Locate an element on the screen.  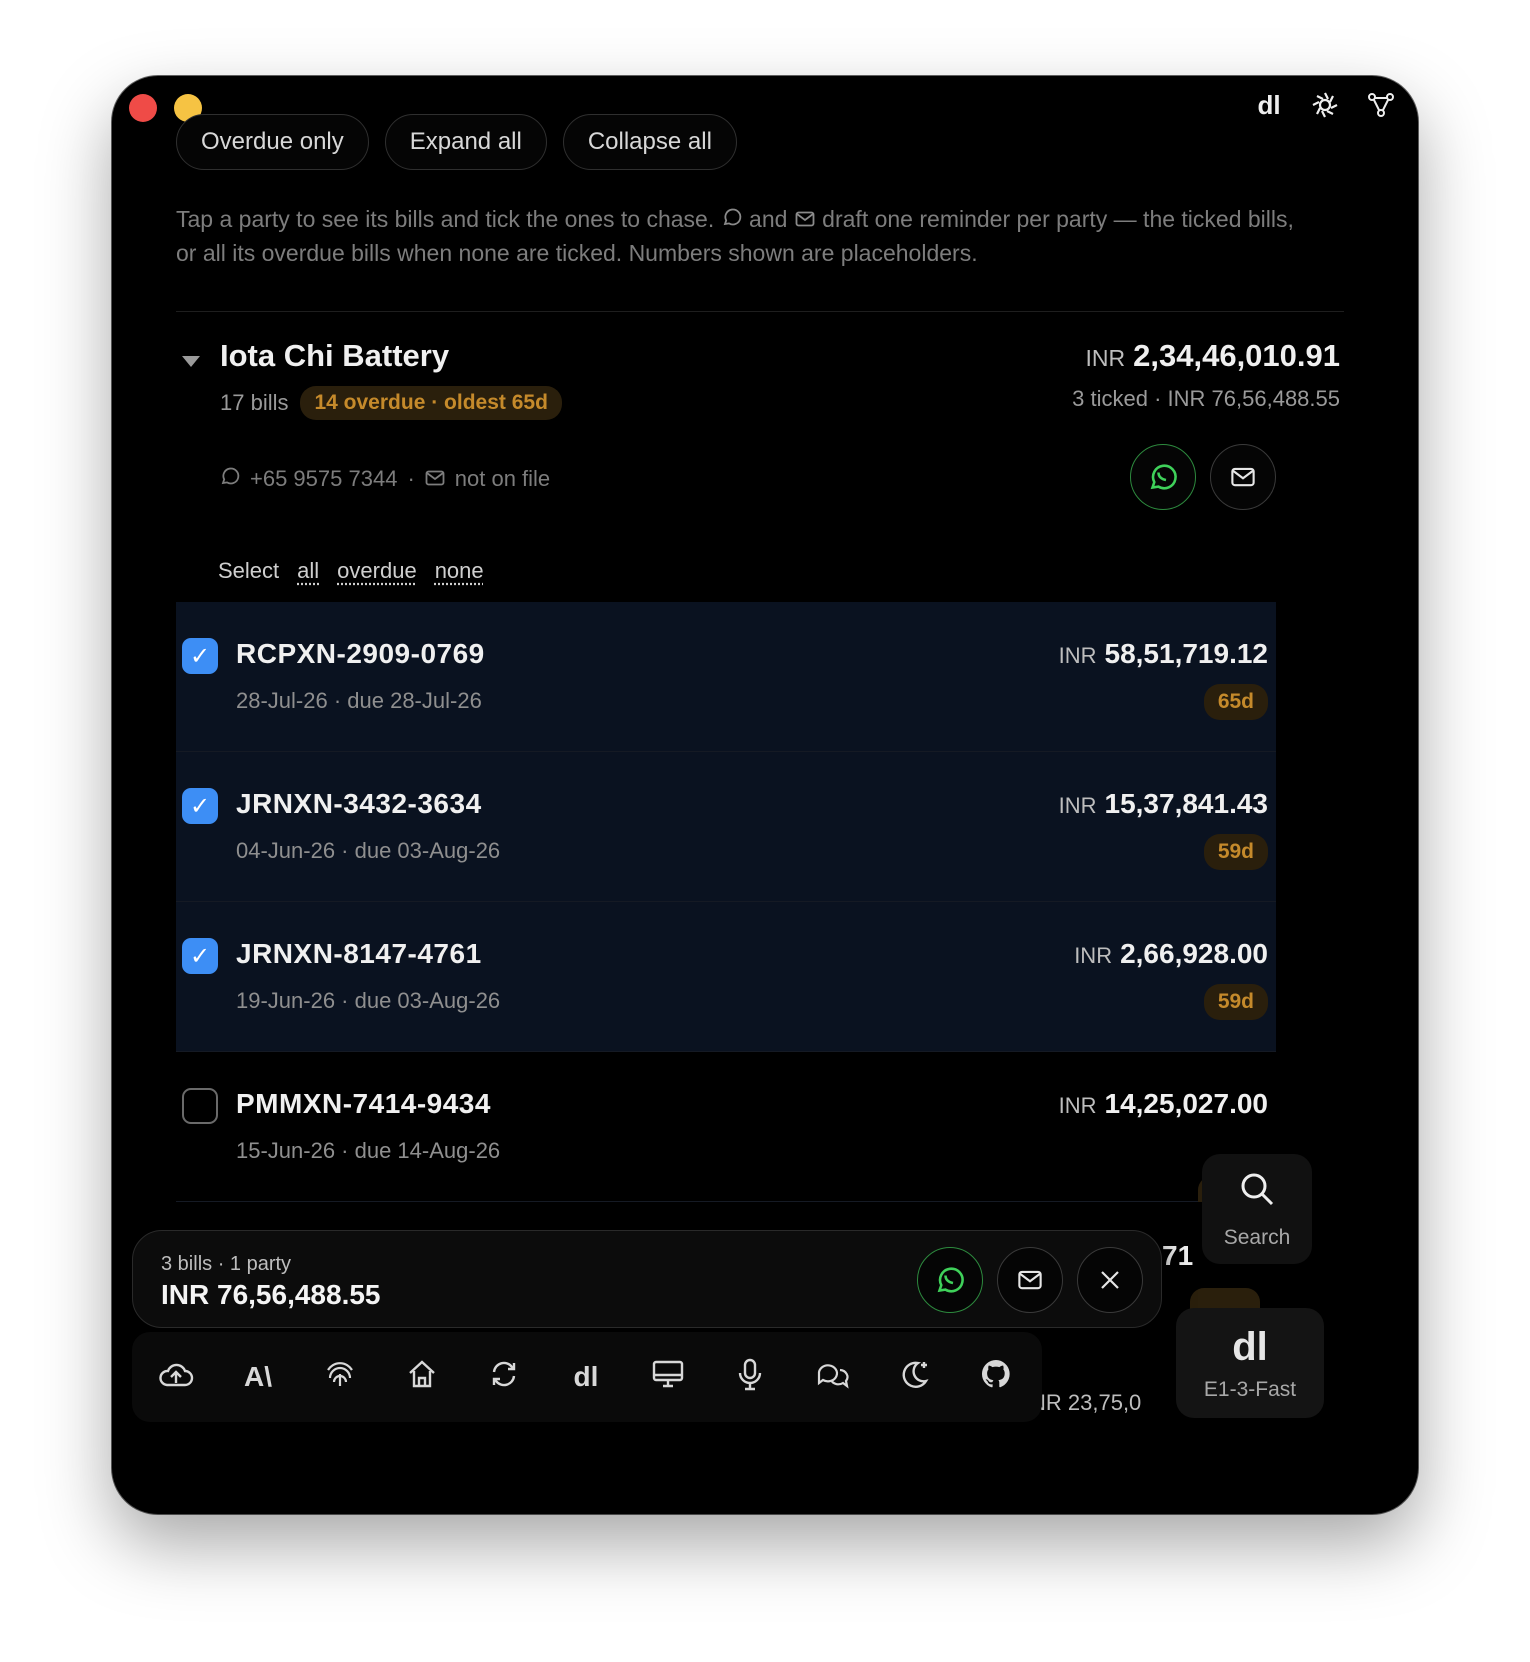
dock: A\ dl is located at coordinates (587, 1377).